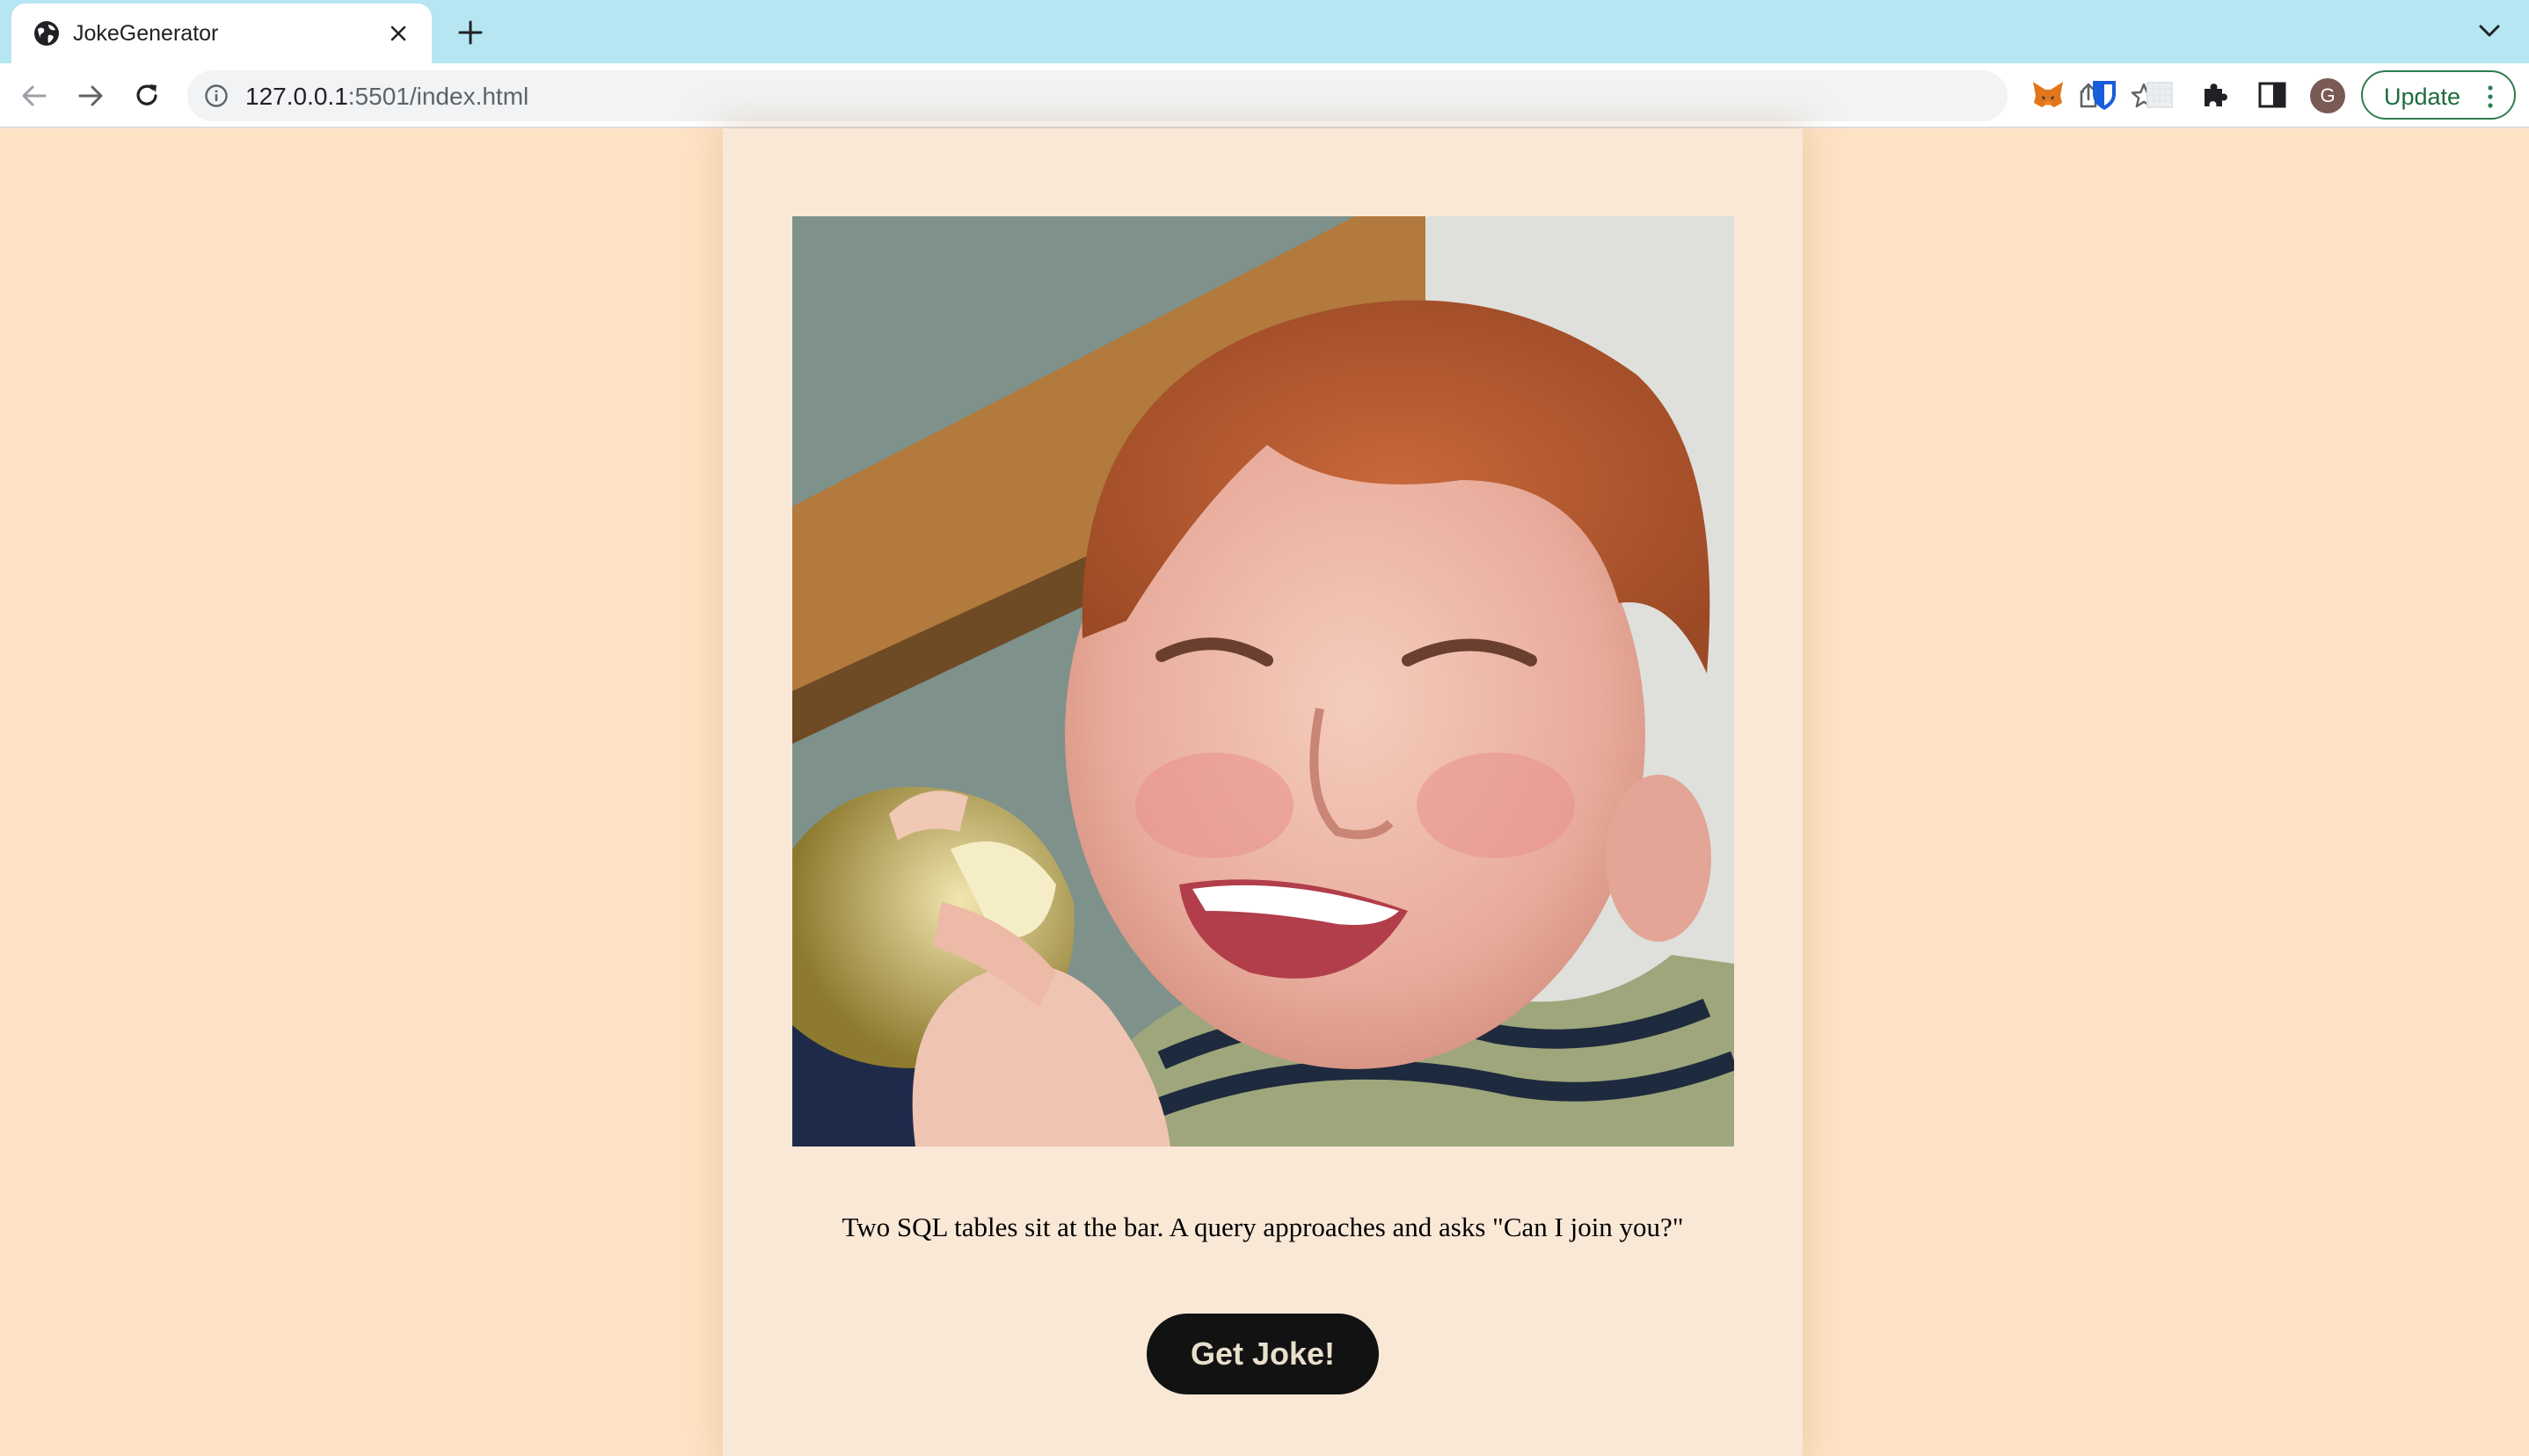 The width and height of the screenshot is (2529, 1456). Describe the element at coordinates (34, 96) in the screenshot. I see `back-arrow-icon` at that location.